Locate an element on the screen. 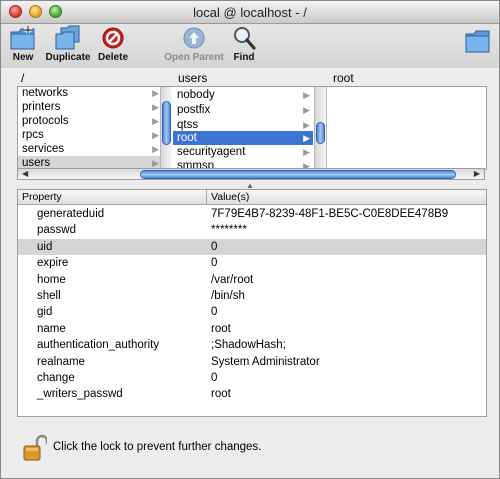  list-item: printers ▶ is located at coordinates (90, 107).